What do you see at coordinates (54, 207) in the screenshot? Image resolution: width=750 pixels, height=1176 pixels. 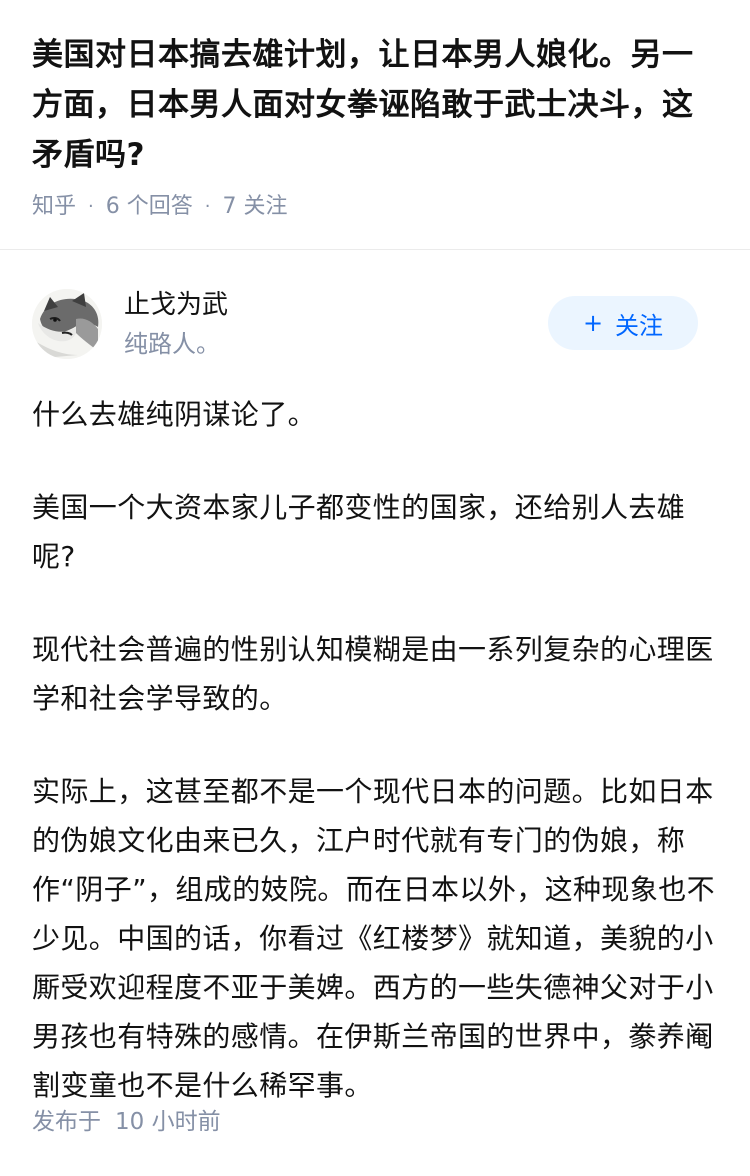 I see `site-name: 知乎` at bounding box center [54, 207].